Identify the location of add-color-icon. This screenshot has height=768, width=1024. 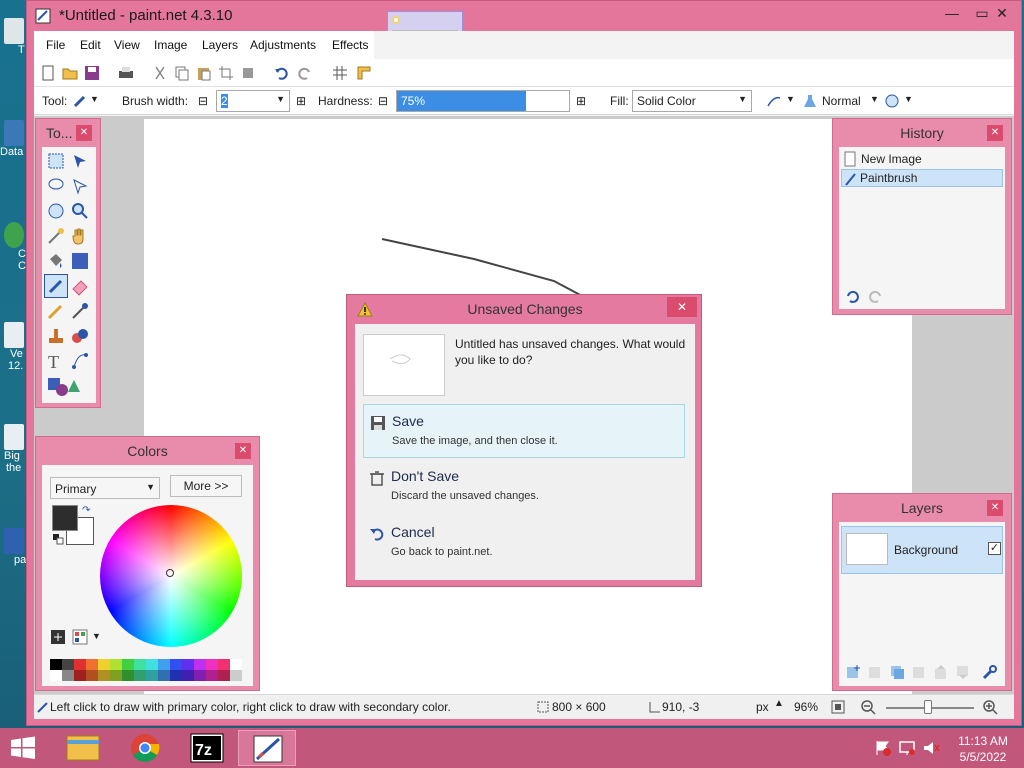
(58, 637).